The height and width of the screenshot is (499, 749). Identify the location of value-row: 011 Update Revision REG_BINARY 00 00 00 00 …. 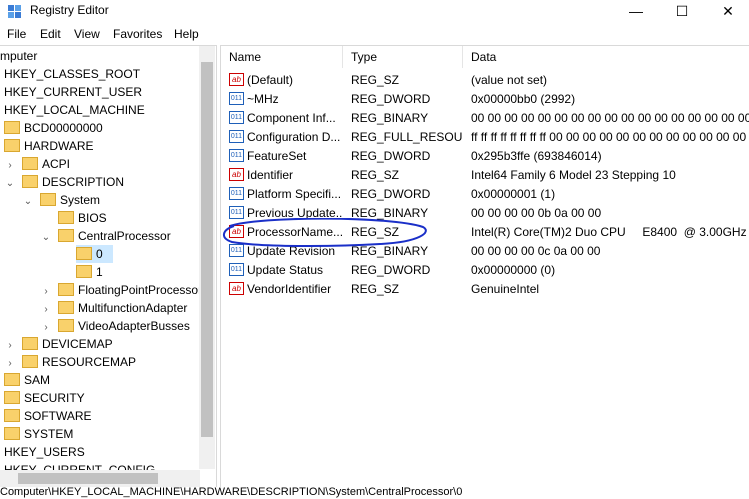
(485, 251).